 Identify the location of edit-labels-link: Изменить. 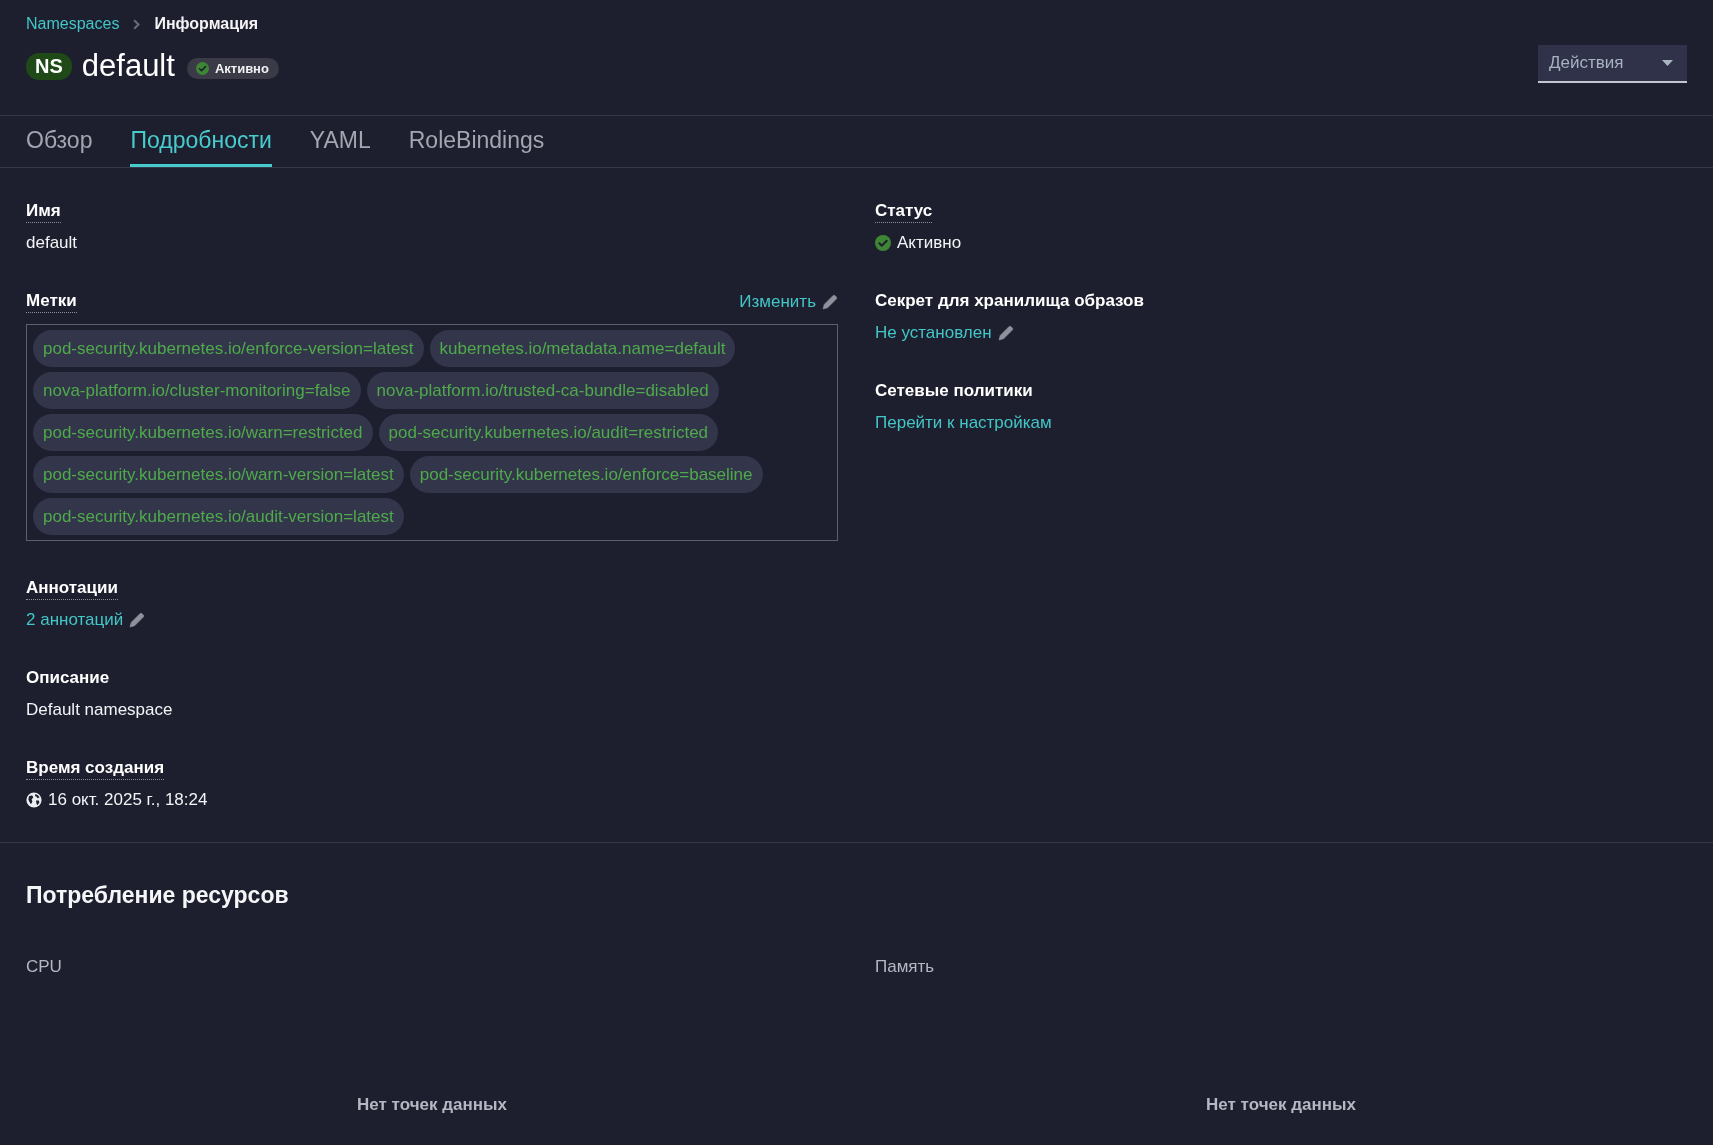
(788, 302).